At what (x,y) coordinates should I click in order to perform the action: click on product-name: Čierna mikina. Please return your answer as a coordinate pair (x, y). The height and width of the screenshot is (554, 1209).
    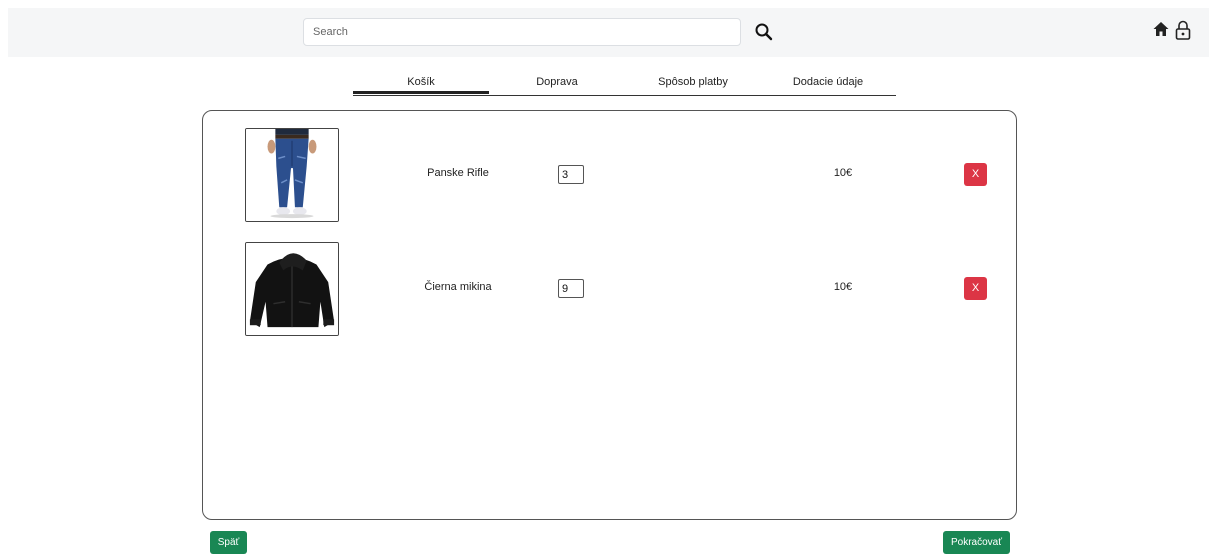
    Looking at the image, I should click on (458, 287).